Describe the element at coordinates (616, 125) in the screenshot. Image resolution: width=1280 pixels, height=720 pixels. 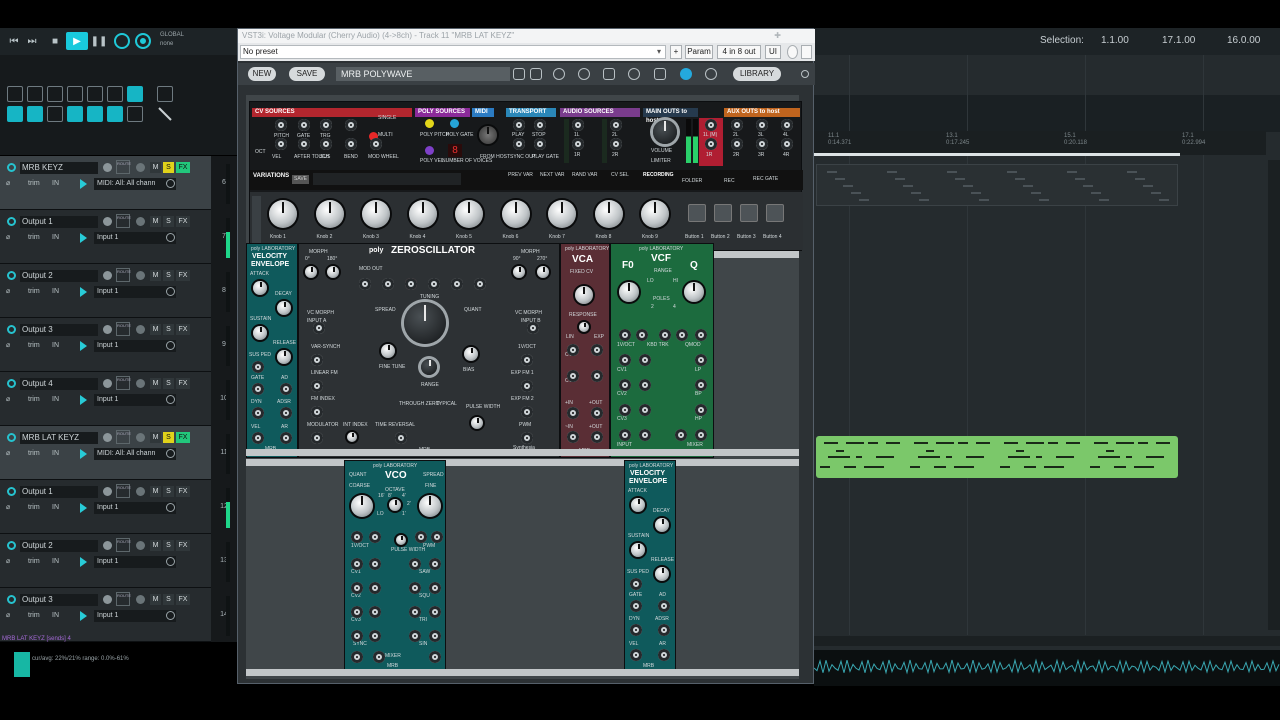
I see `audio-jack` at that location.